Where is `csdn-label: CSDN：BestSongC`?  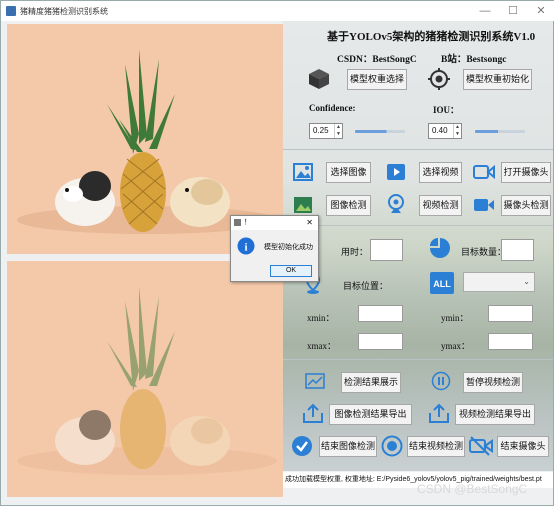
csdn-label: CSDN：BestSongC is located at coordinates (377, 60).